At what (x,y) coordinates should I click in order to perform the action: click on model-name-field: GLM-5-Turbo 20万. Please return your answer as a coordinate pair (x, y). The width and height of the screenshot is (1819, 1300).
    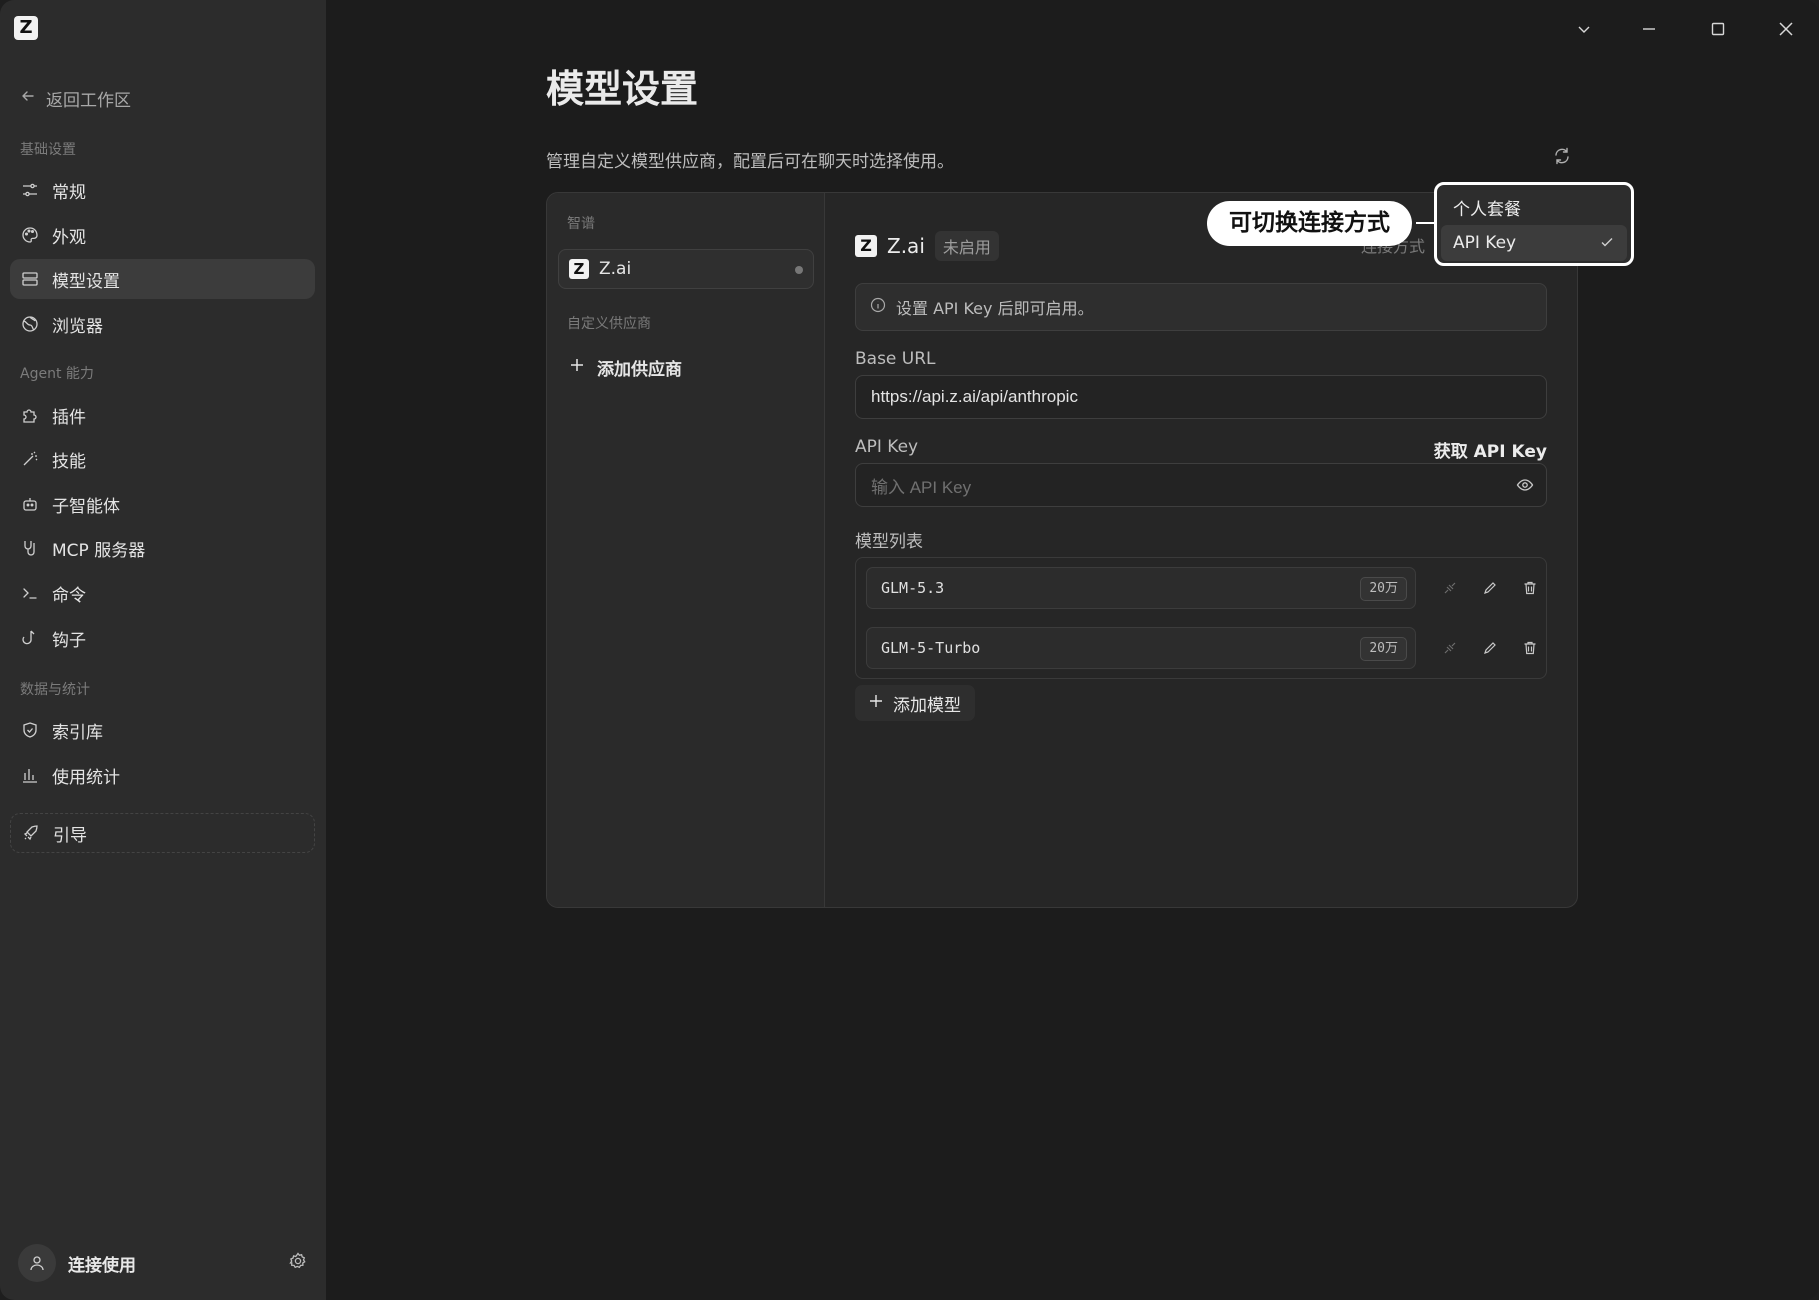
    Looking at the image, I should click on (1141, 648).